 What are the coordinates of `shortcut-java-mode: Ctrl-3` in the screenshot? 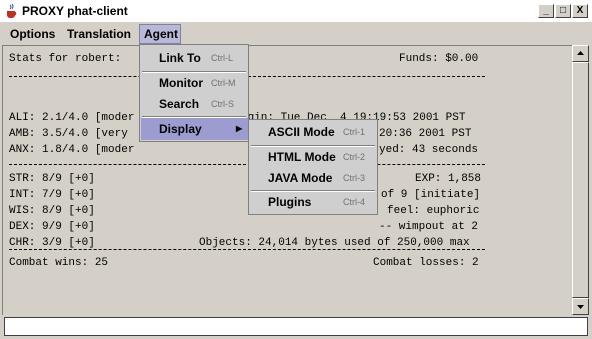 It's located at (354, 178).